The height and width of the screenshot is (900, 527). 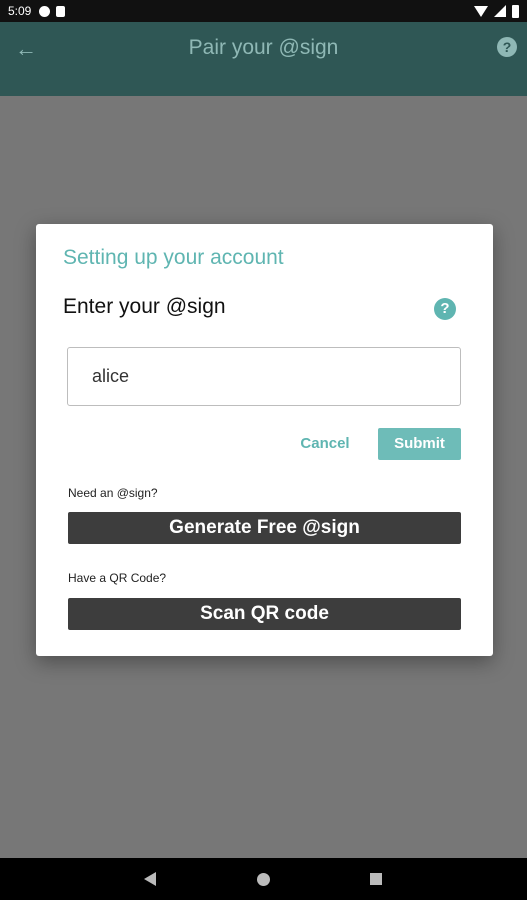 What do you see at coordinates (173, 257) in the screenshot?
I see `dialog-title: Setting up your account` at bounding box center [173, 257].